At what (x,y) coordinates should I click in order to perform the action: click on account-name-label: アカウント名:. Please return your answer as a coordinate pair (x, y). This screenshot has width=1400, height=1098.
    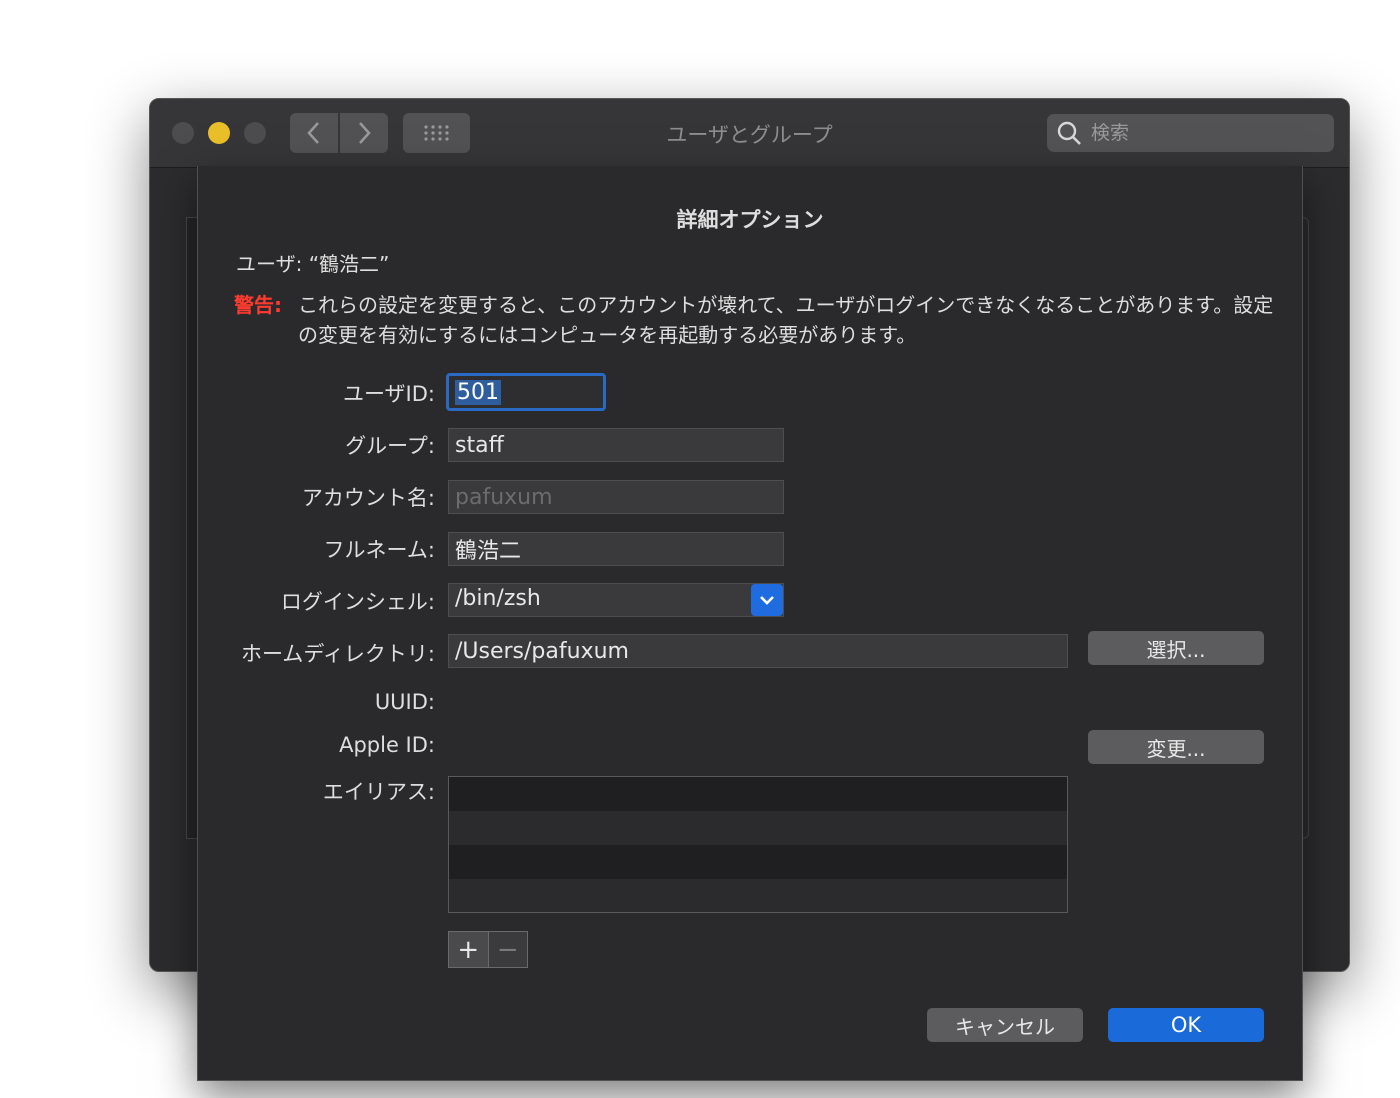
    Looking at the image, I should click on (368, 498).